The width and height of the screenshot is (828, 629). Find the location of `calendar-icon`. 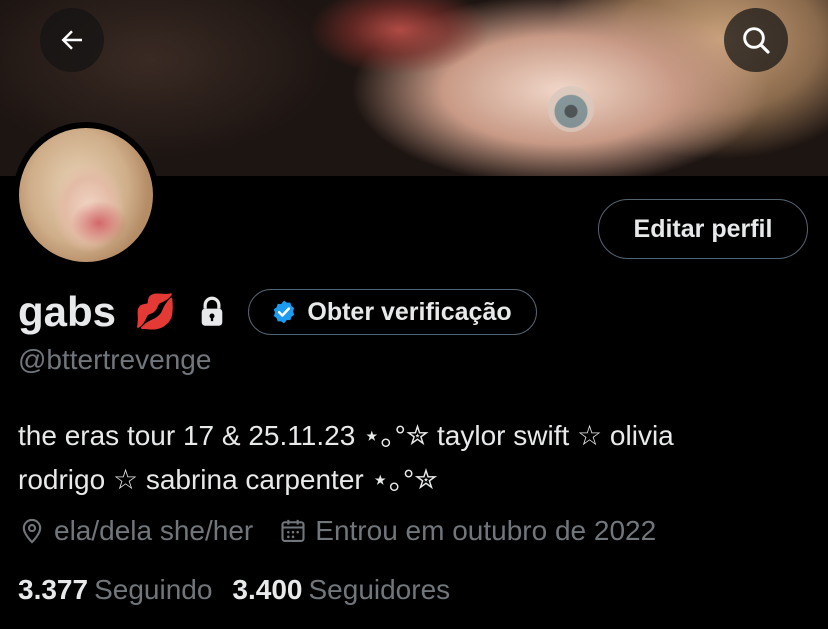

calendar-icon is located at coordinates (293, 530).